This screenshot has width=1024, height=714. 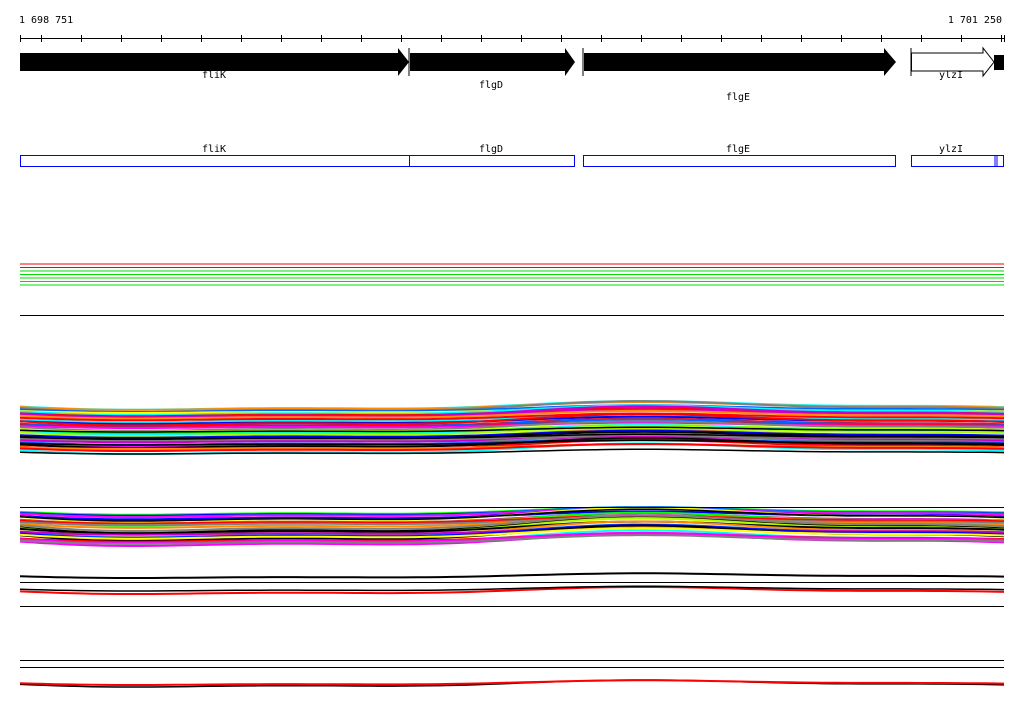 What do you see at coordinates (214, 149) in the screenshot?
I see `annotation-label-fliK: fliK` at bounding box center [214, 149].